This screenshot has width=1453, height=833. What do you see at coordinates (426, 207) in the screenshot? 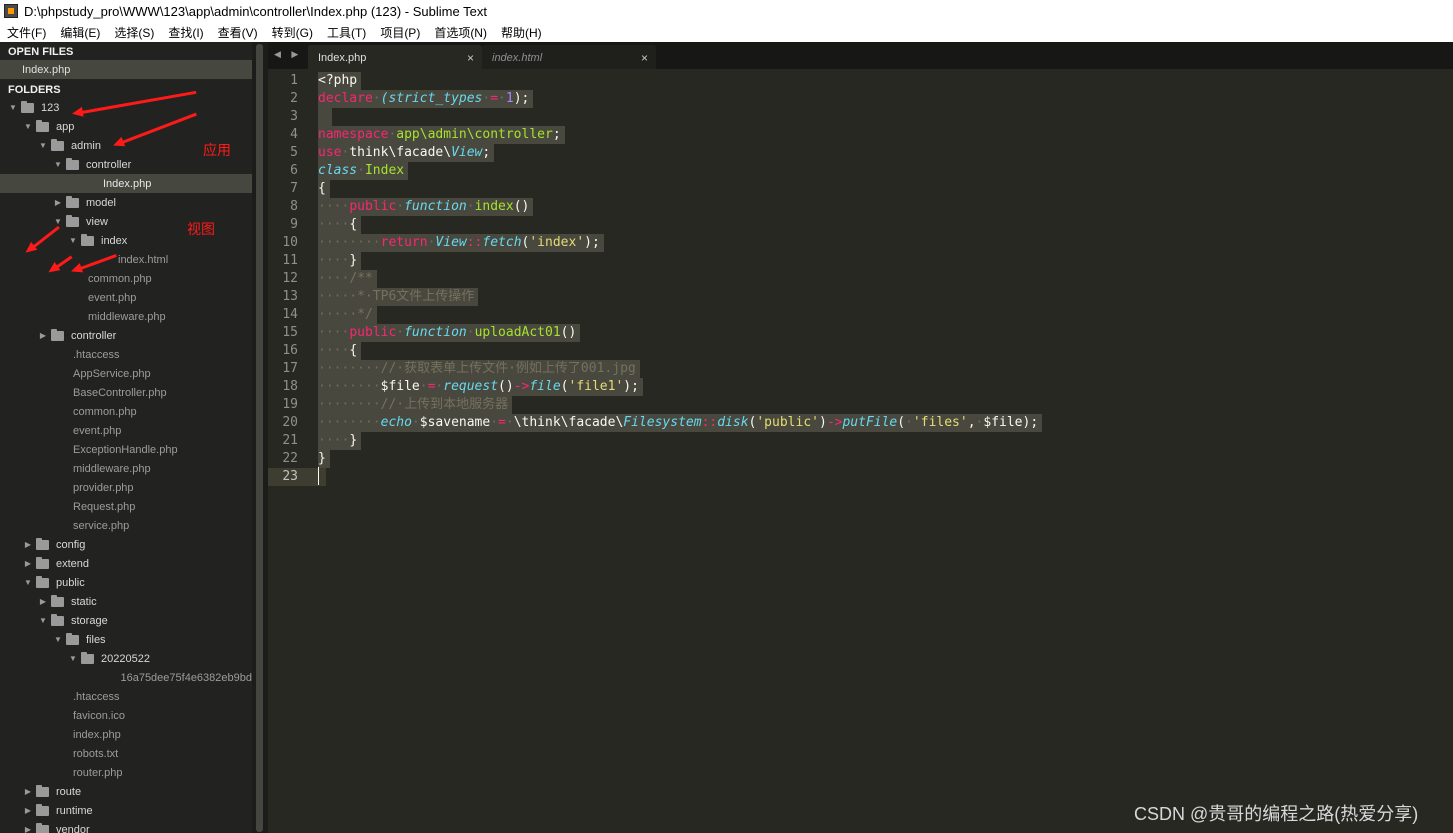
I see `code-line: ····public·function·index()` at bounding box center [426, 207].